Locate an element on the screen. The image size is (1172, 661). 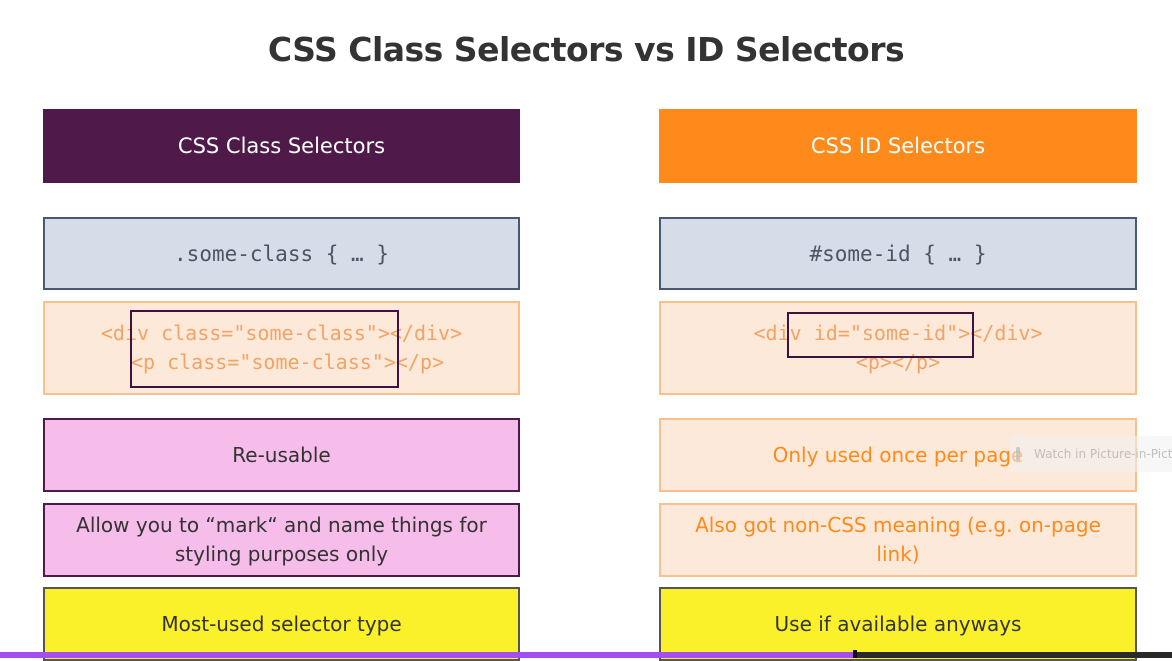
id-selectors-header-label: CSS ID Selectors is located at coordinates (898, 146).